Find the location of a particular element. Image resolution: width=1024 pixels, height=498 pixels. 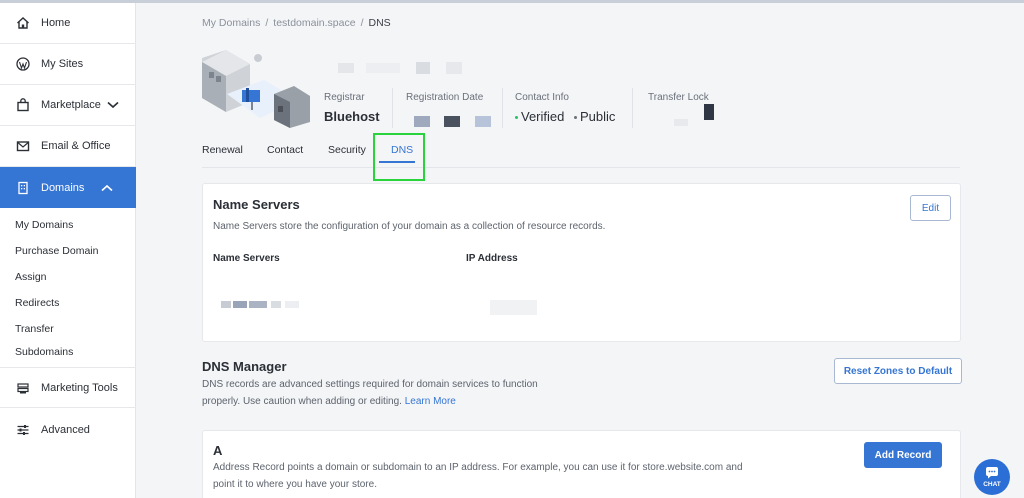

col-name-servers: Name Servers is located at coordinates (246, 258).